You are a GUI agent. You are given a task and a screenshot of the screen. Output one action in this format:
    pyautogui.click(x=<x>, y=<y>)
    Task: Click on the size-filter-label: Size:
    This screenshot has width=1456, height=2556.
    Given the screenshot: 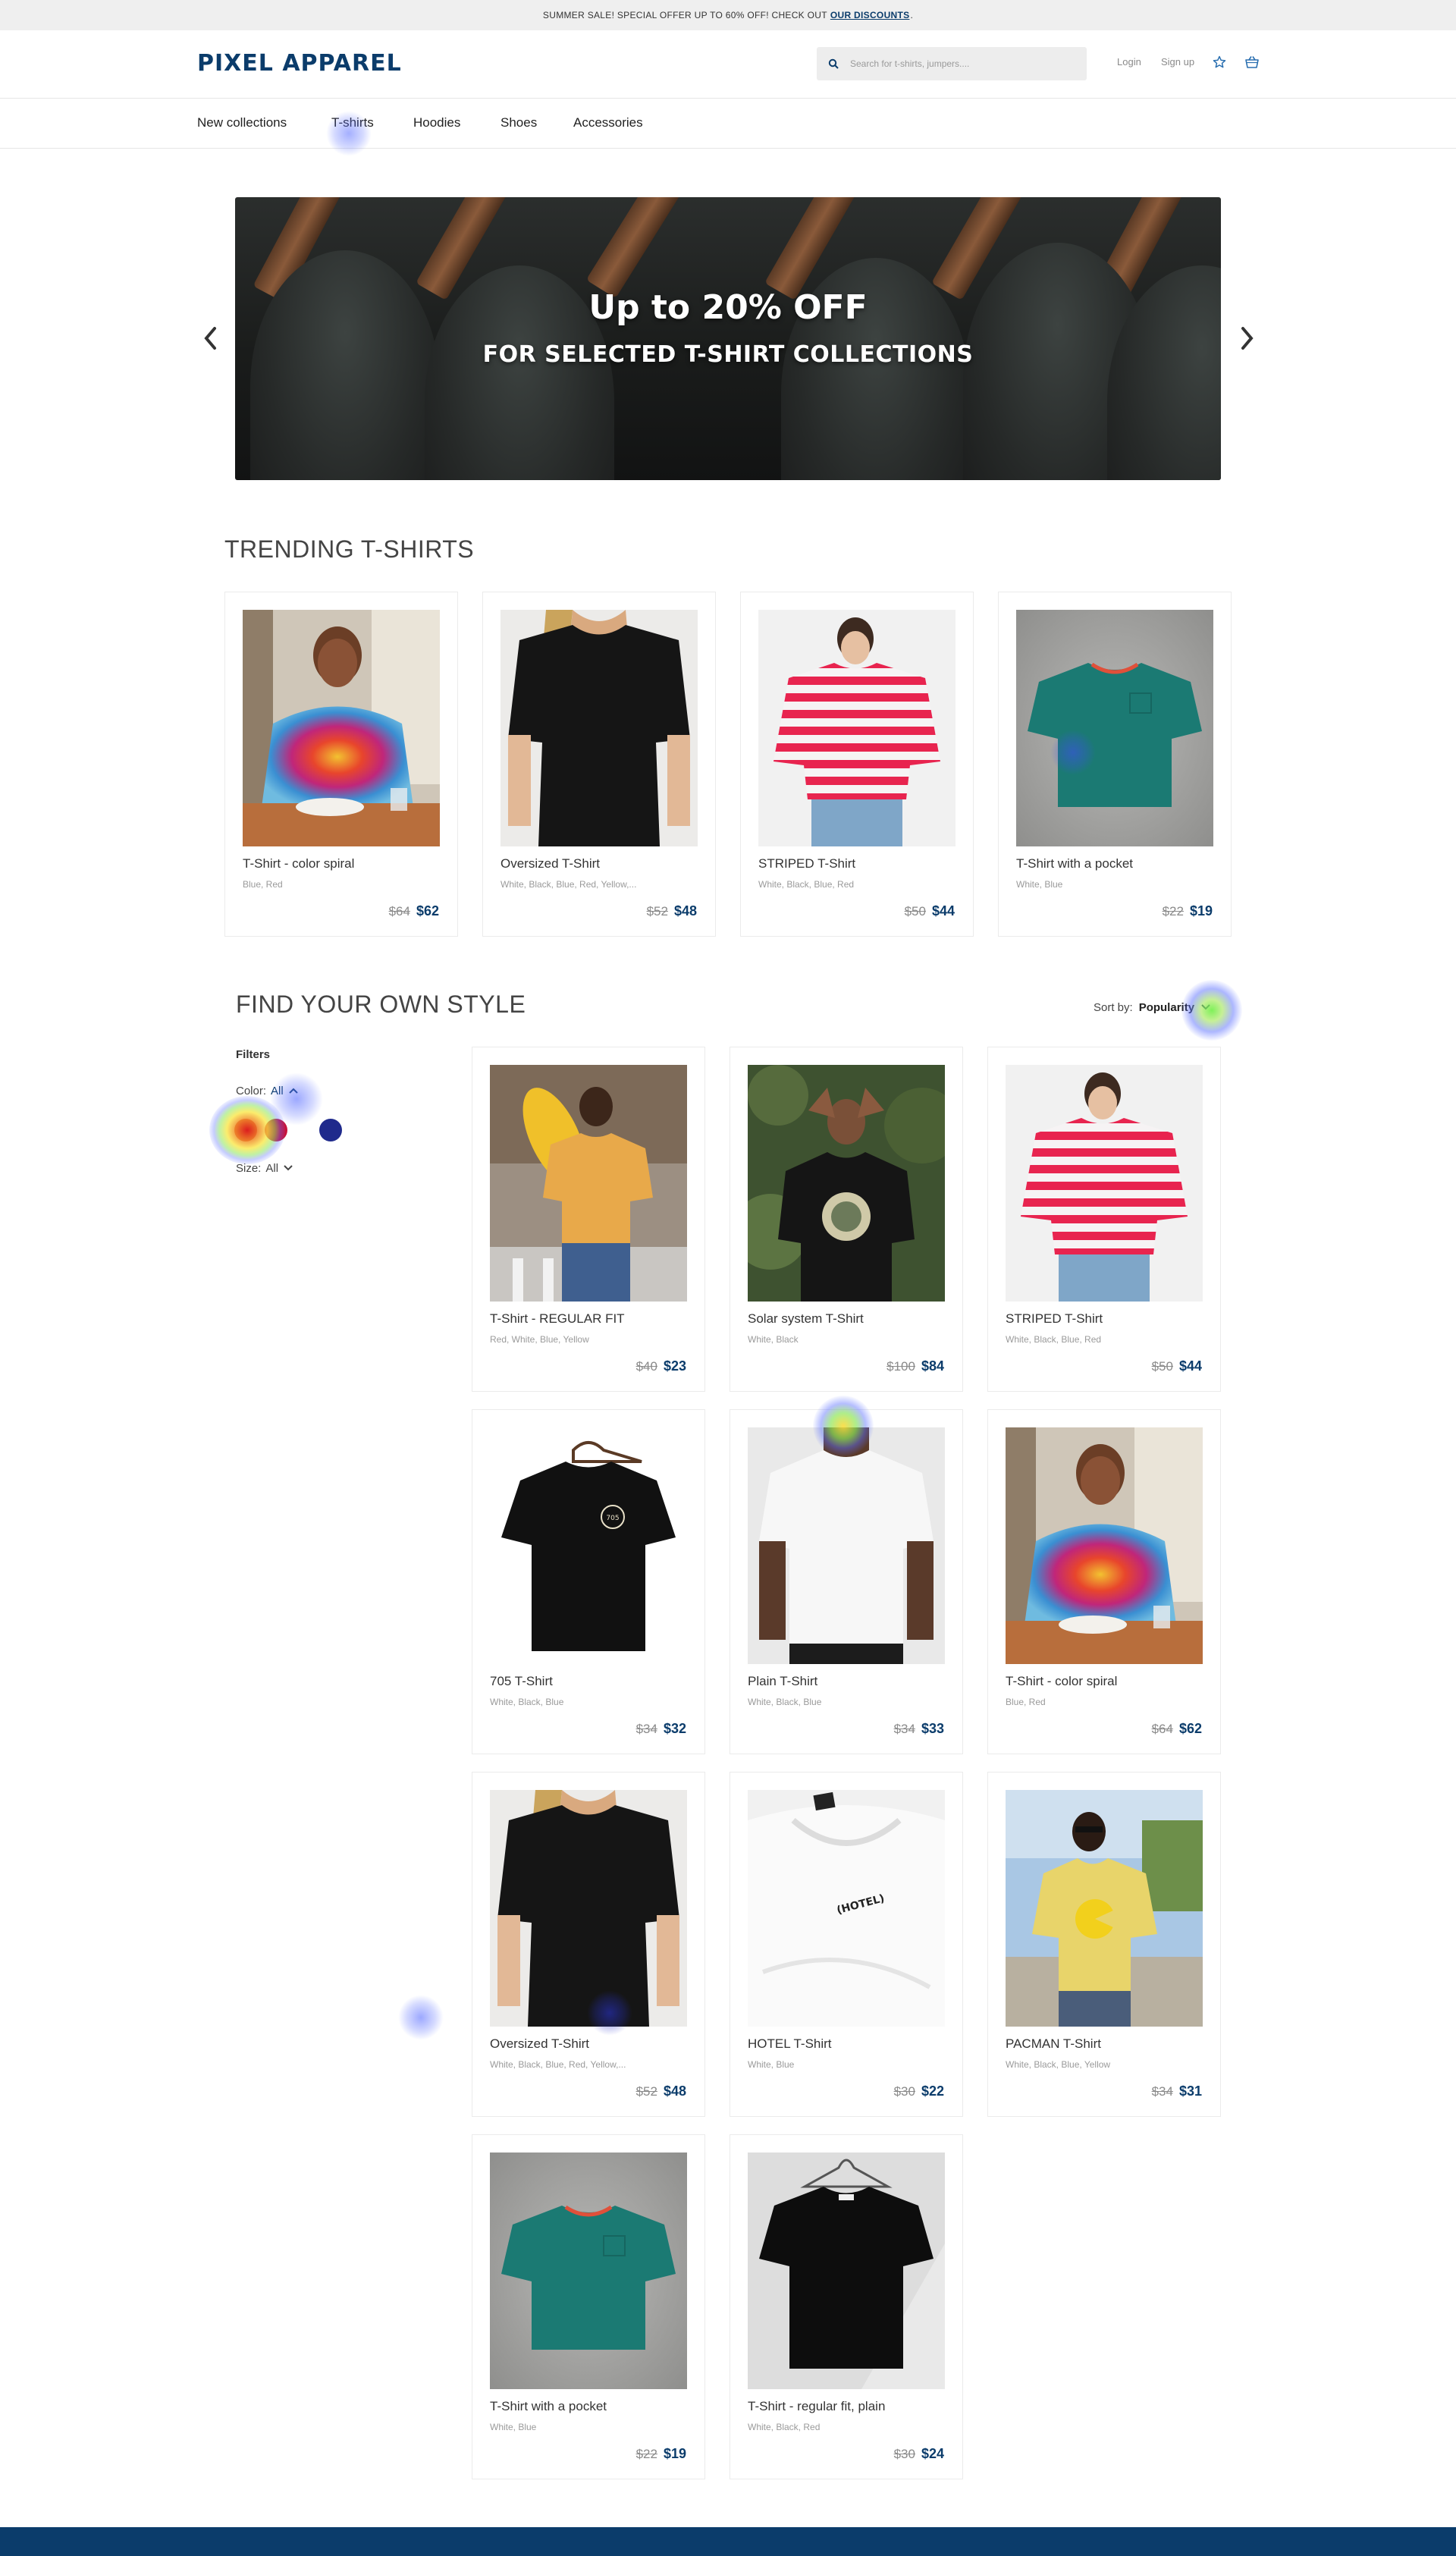 What is the action you would take?
    pyautogui.click(x=249, y=1169)
    